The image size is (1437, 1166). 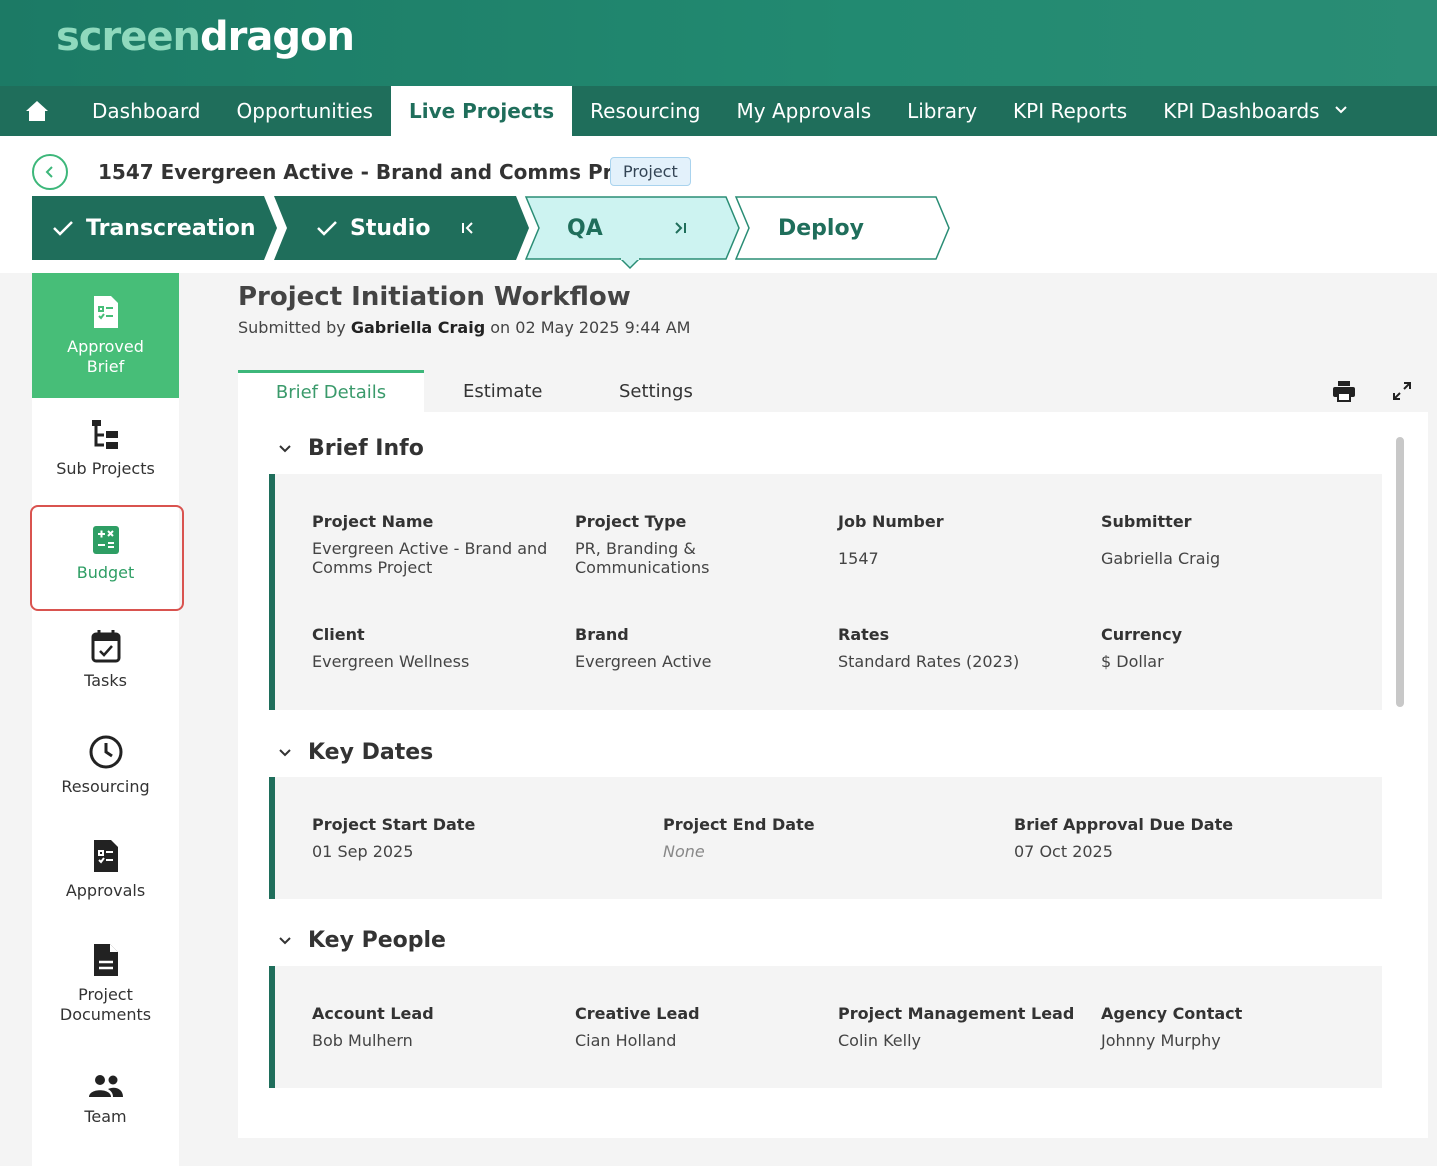 What do you see at coordinates (1070, 111) in the screenshot?
I see `nav-kpi-reports: KPI Reports` at bounding box center [1070, 111].